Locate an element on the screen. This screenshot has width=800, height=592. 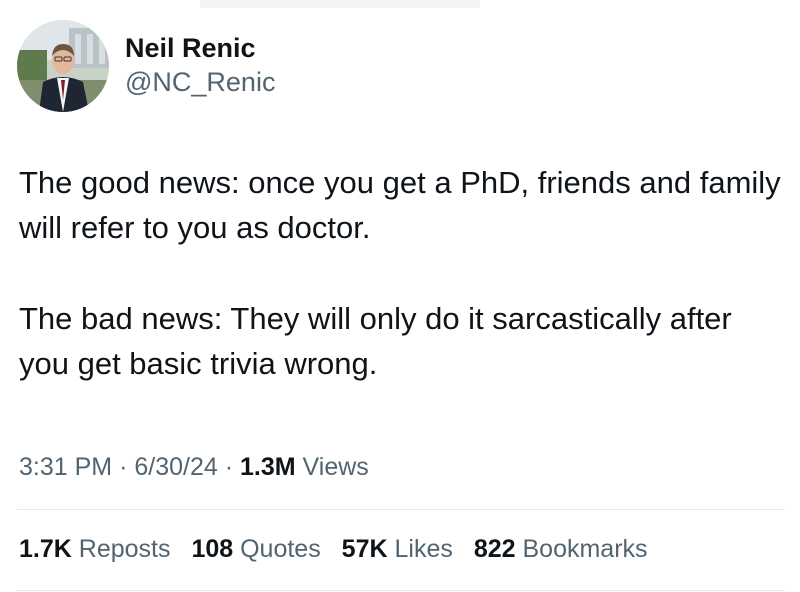
author-display-name: Neil Renic is located at coordinates (200, 48).